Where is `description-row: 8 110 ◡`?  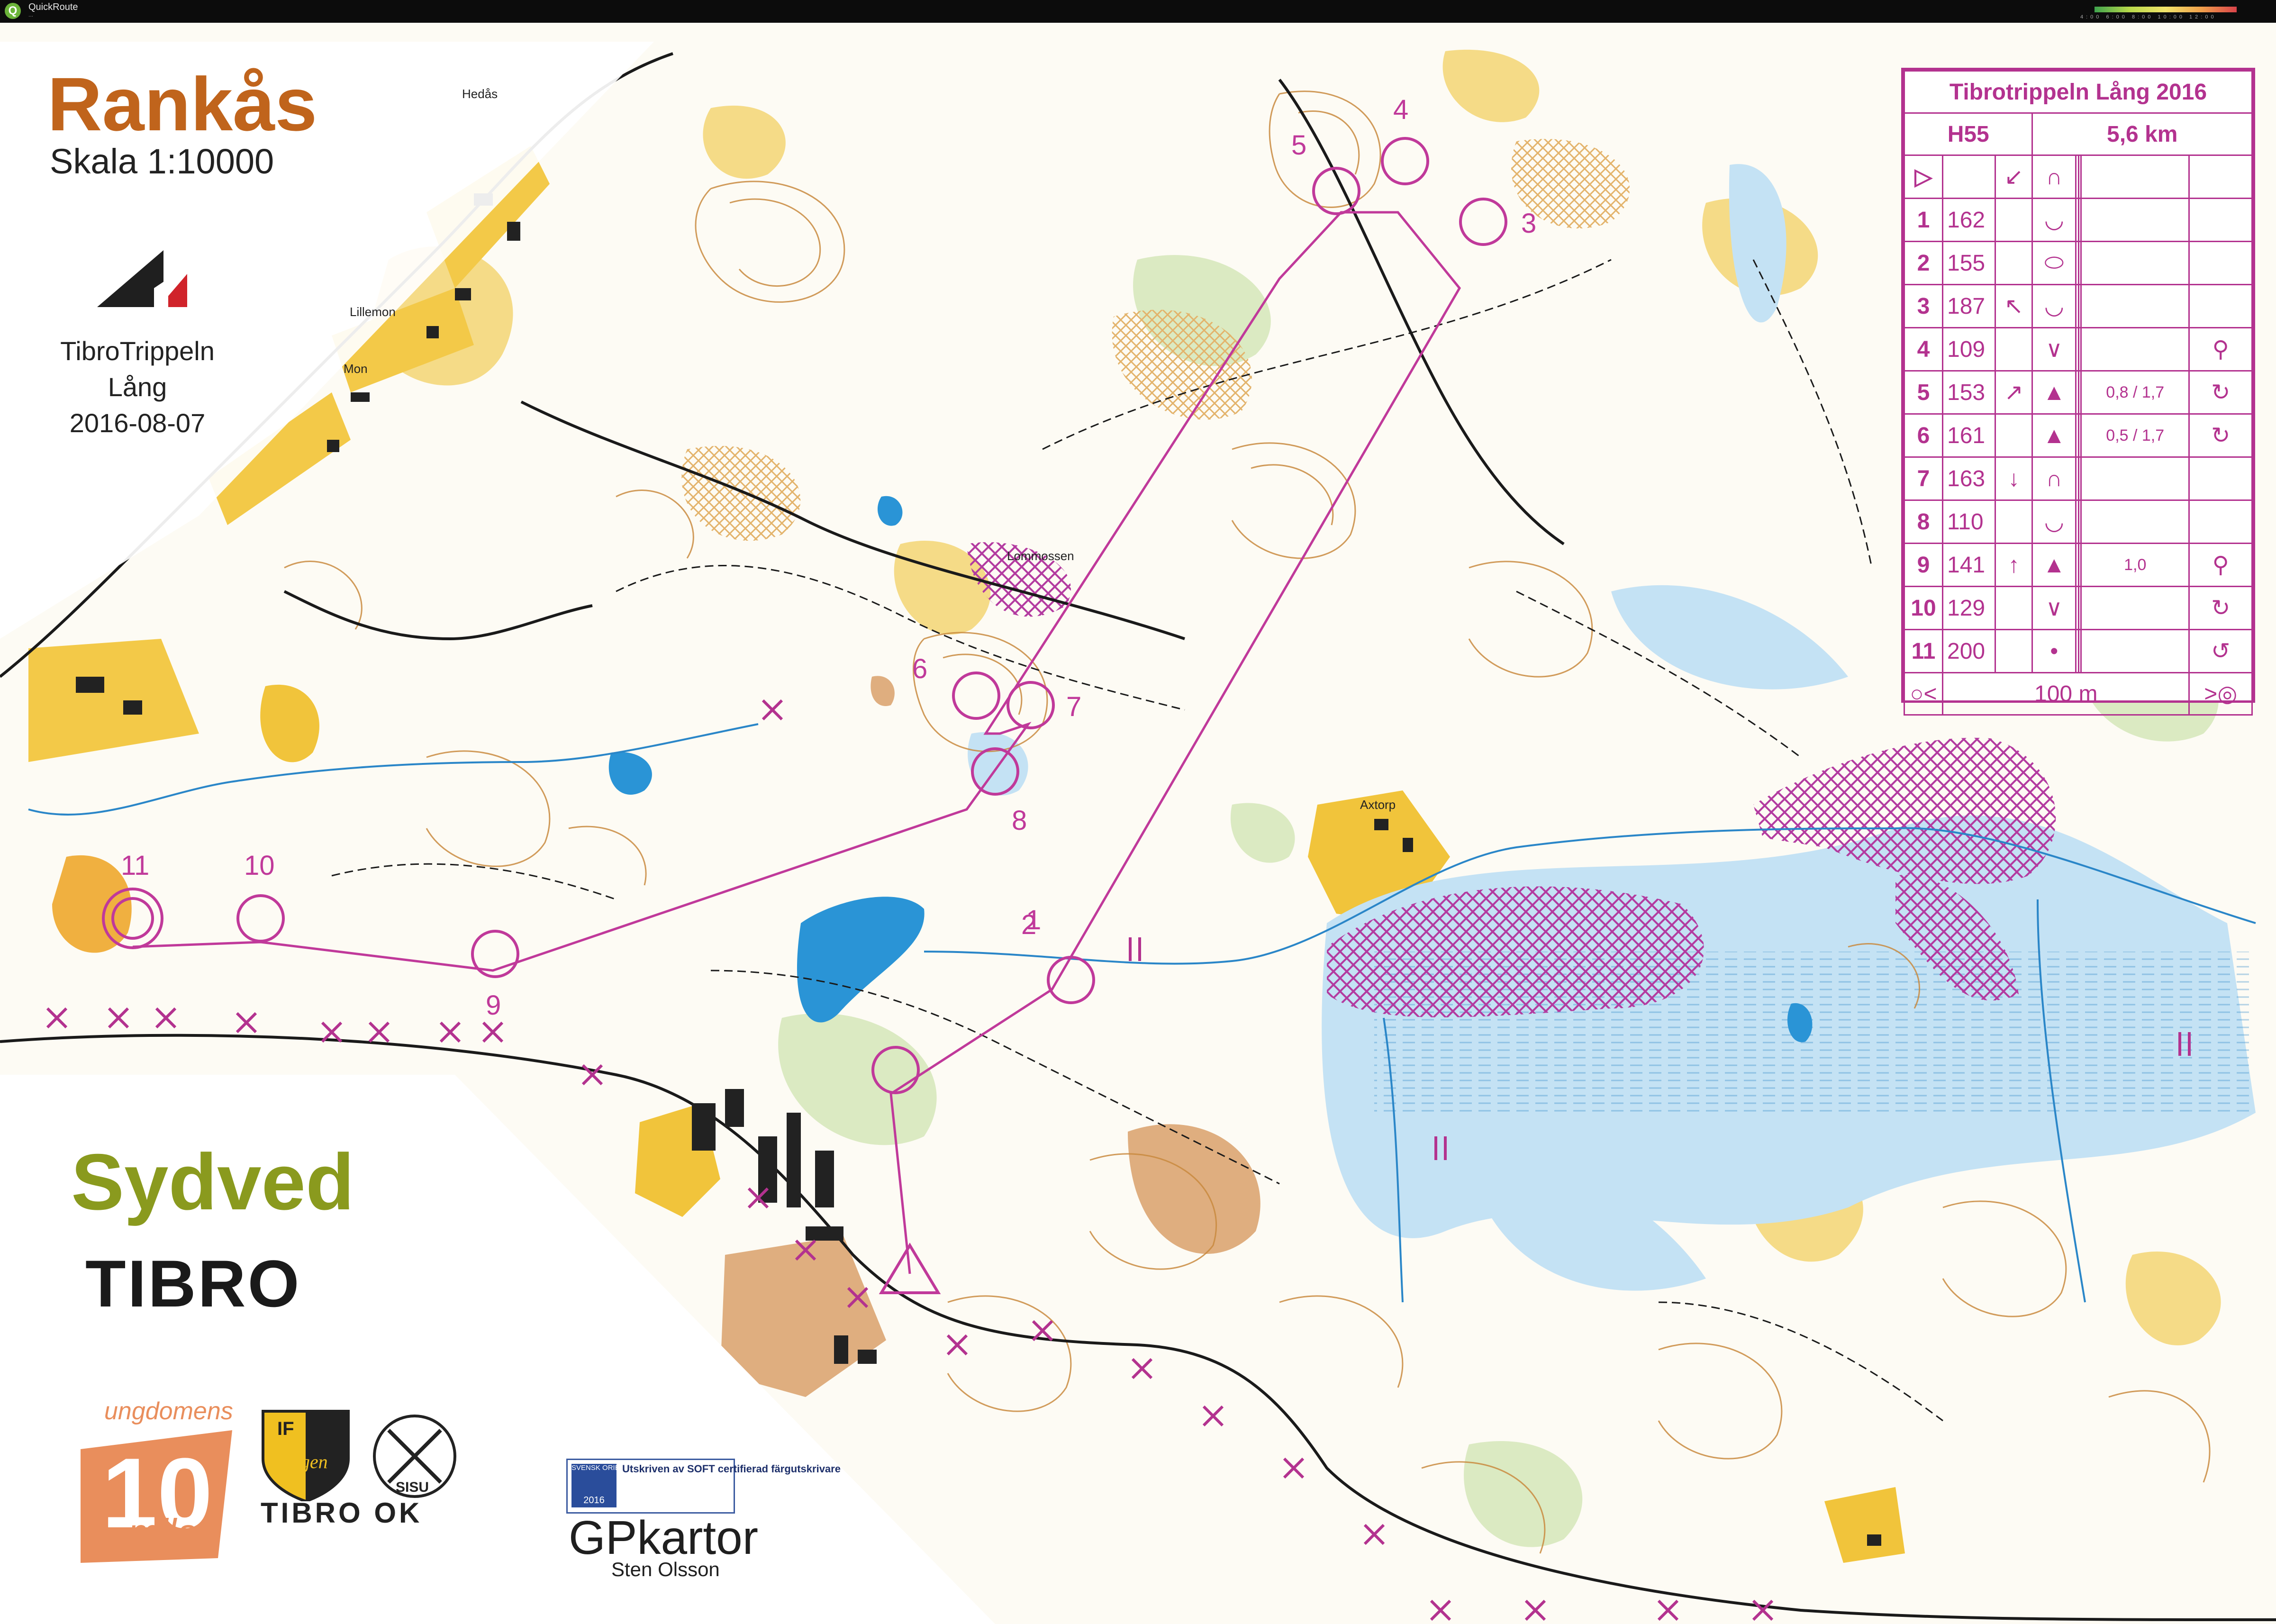
description-row: 8 110 ◡ is located at coordinates (2079, 522).